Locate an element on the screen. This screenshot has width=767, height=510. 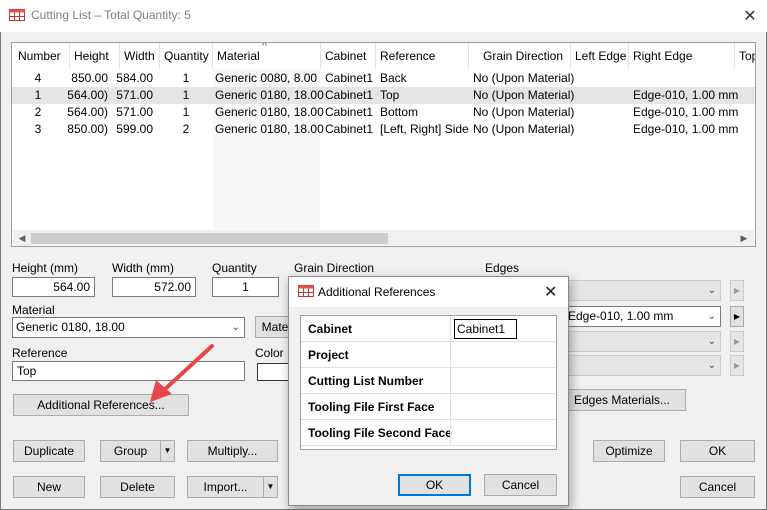
cell-quantity: 2 is located at coordinates (186, 129).